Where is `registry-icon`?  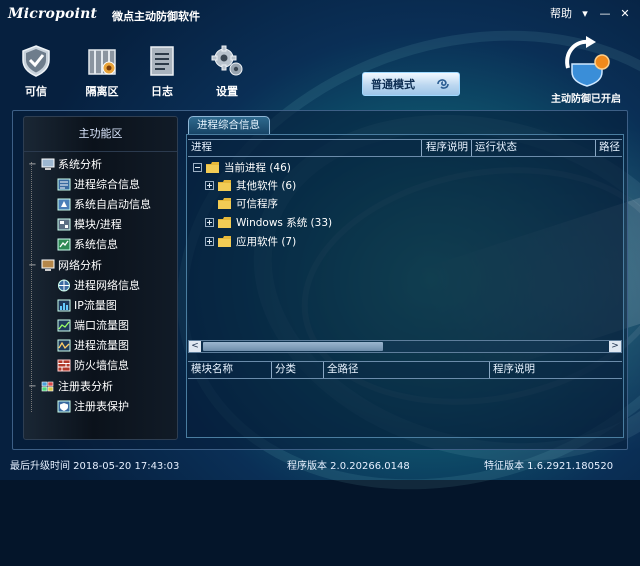
registry-icon is located at coordinates (47, 386).